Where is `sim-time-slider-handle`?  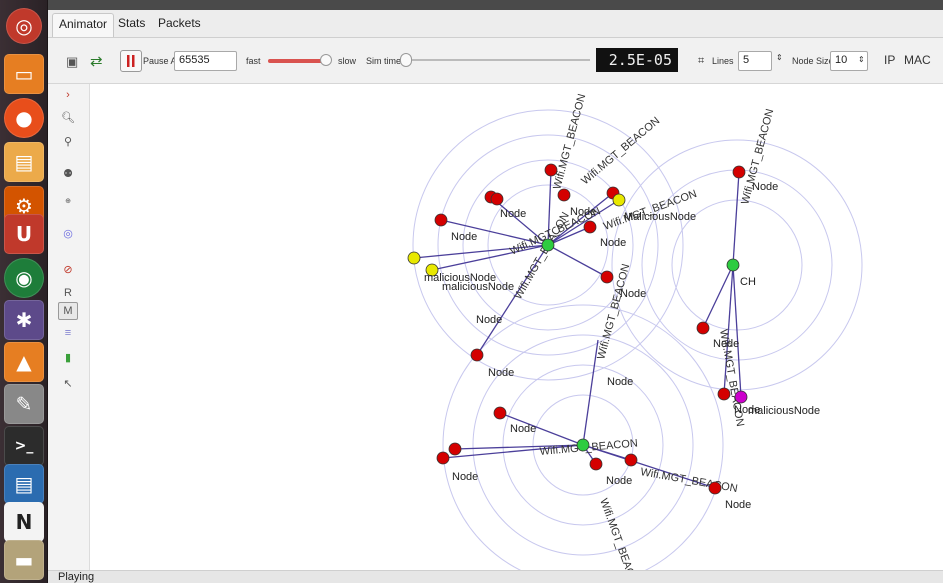 sim-time-slider-handle is located at coordinates (406, 60).